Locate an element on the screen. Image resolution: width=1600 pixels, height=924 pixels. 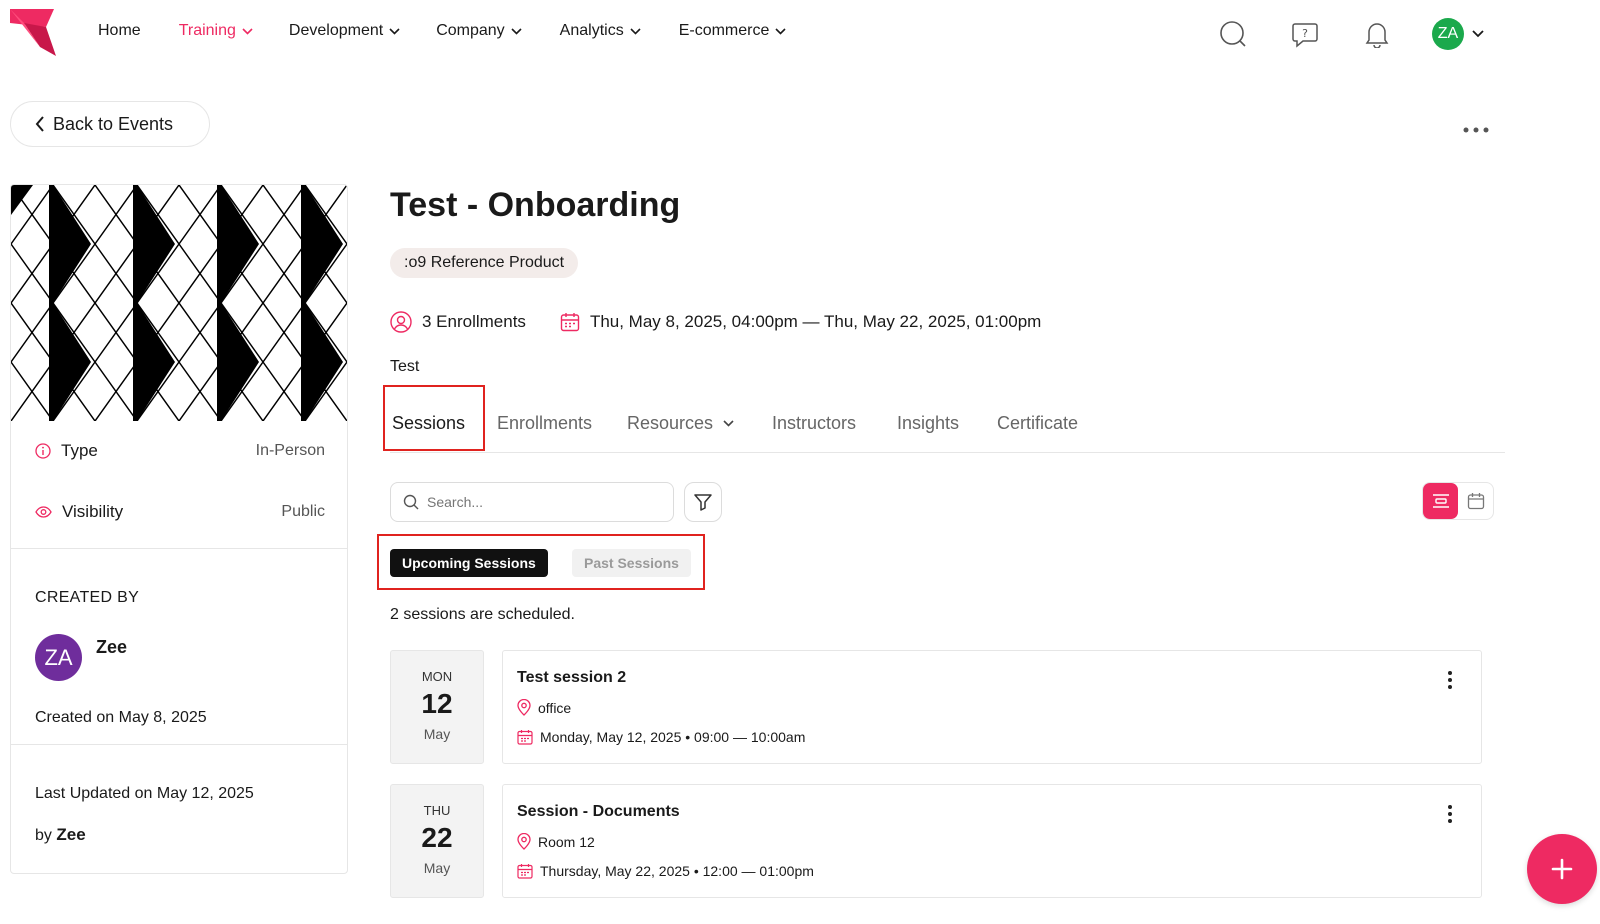
info-icon is located at coordinates (43, 451).